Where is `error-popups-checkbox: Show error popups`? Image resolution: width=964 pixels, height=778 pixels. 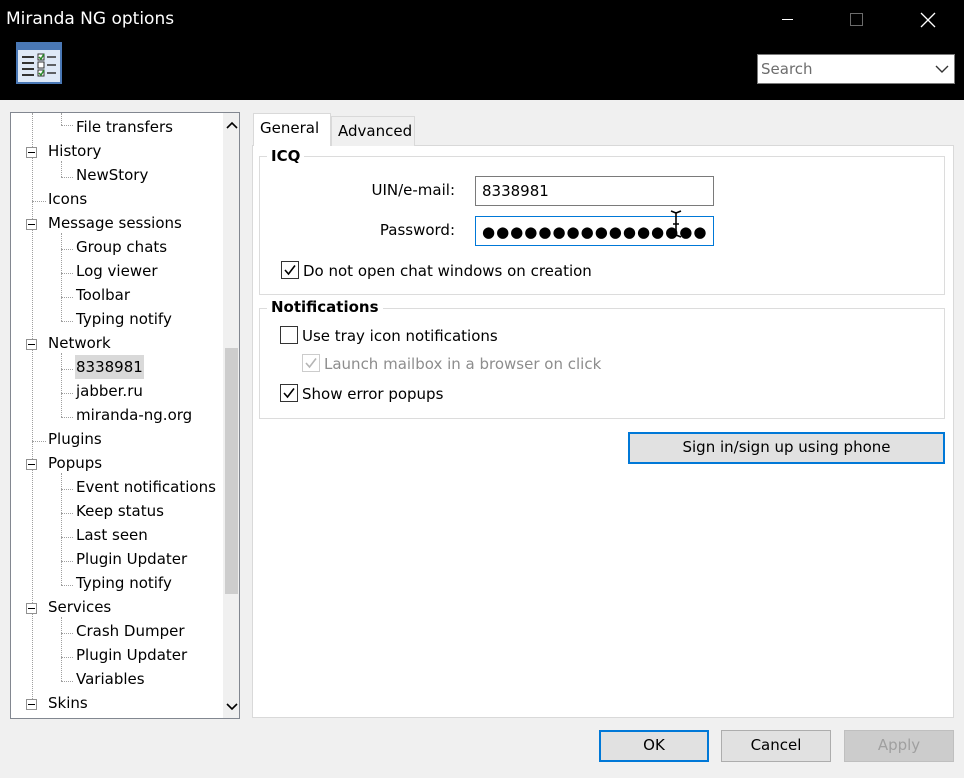 error-popups-checkbox: Show error popups is located at coordinates (361, 395).